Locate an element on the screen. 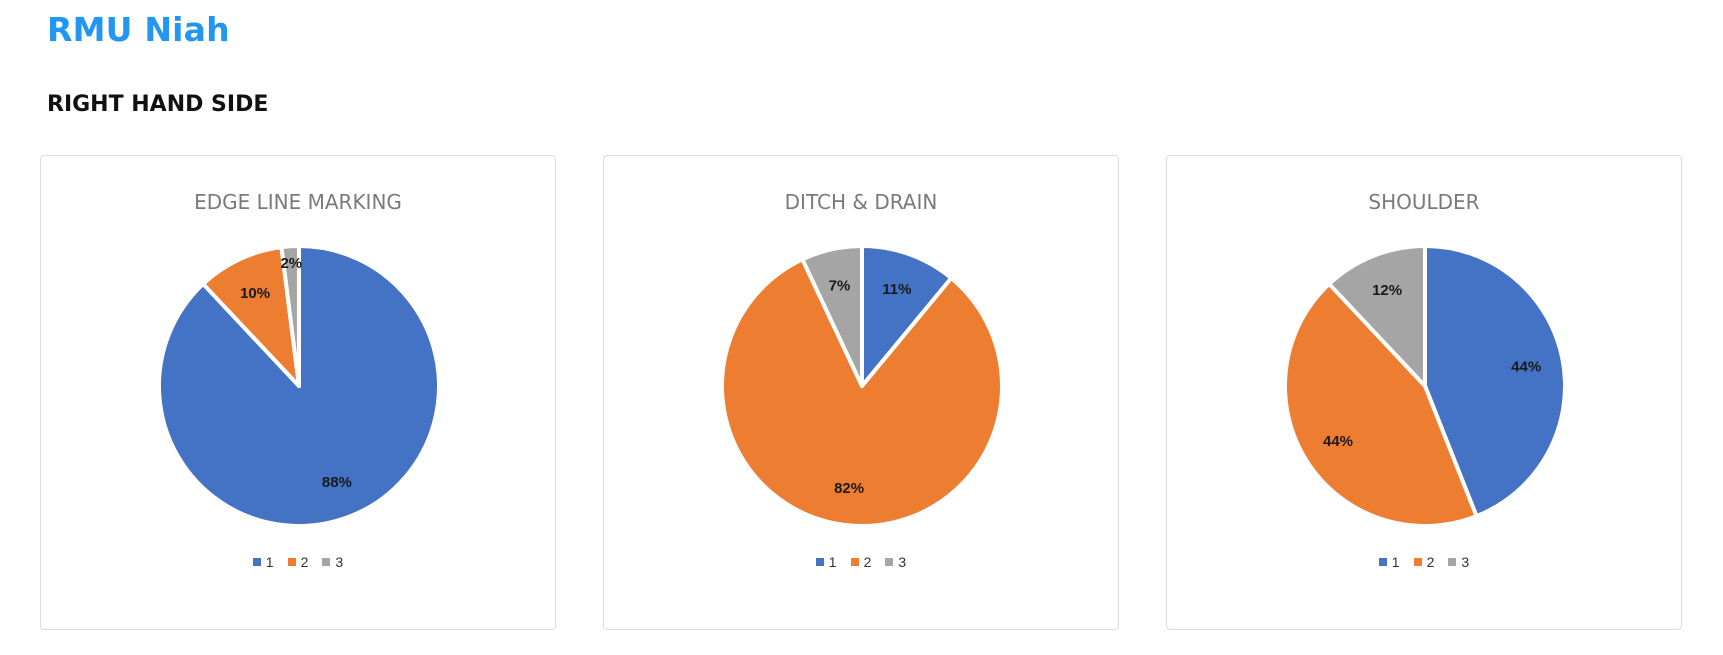  data-label-3: 12% is located at coordinates (1387, 290).